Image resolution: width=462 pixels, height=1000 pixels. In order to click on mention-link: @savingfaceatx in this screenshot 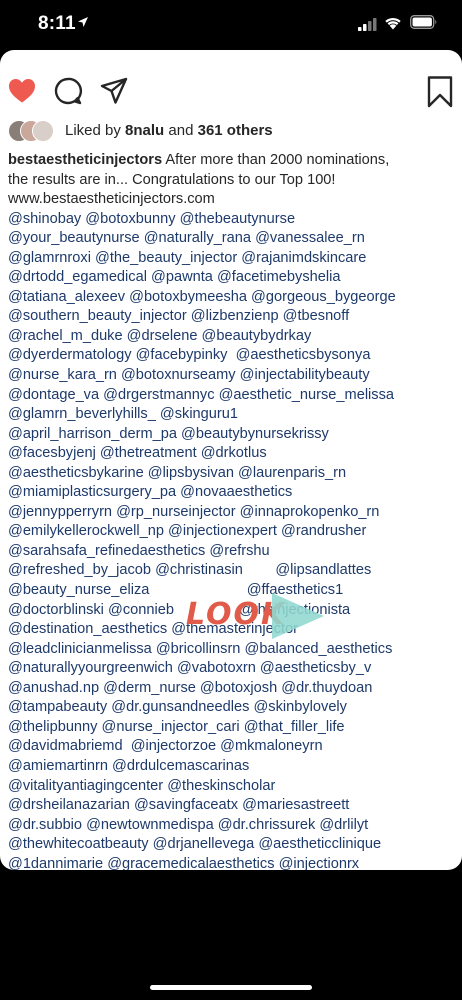, I will do `click(186, 805)`.